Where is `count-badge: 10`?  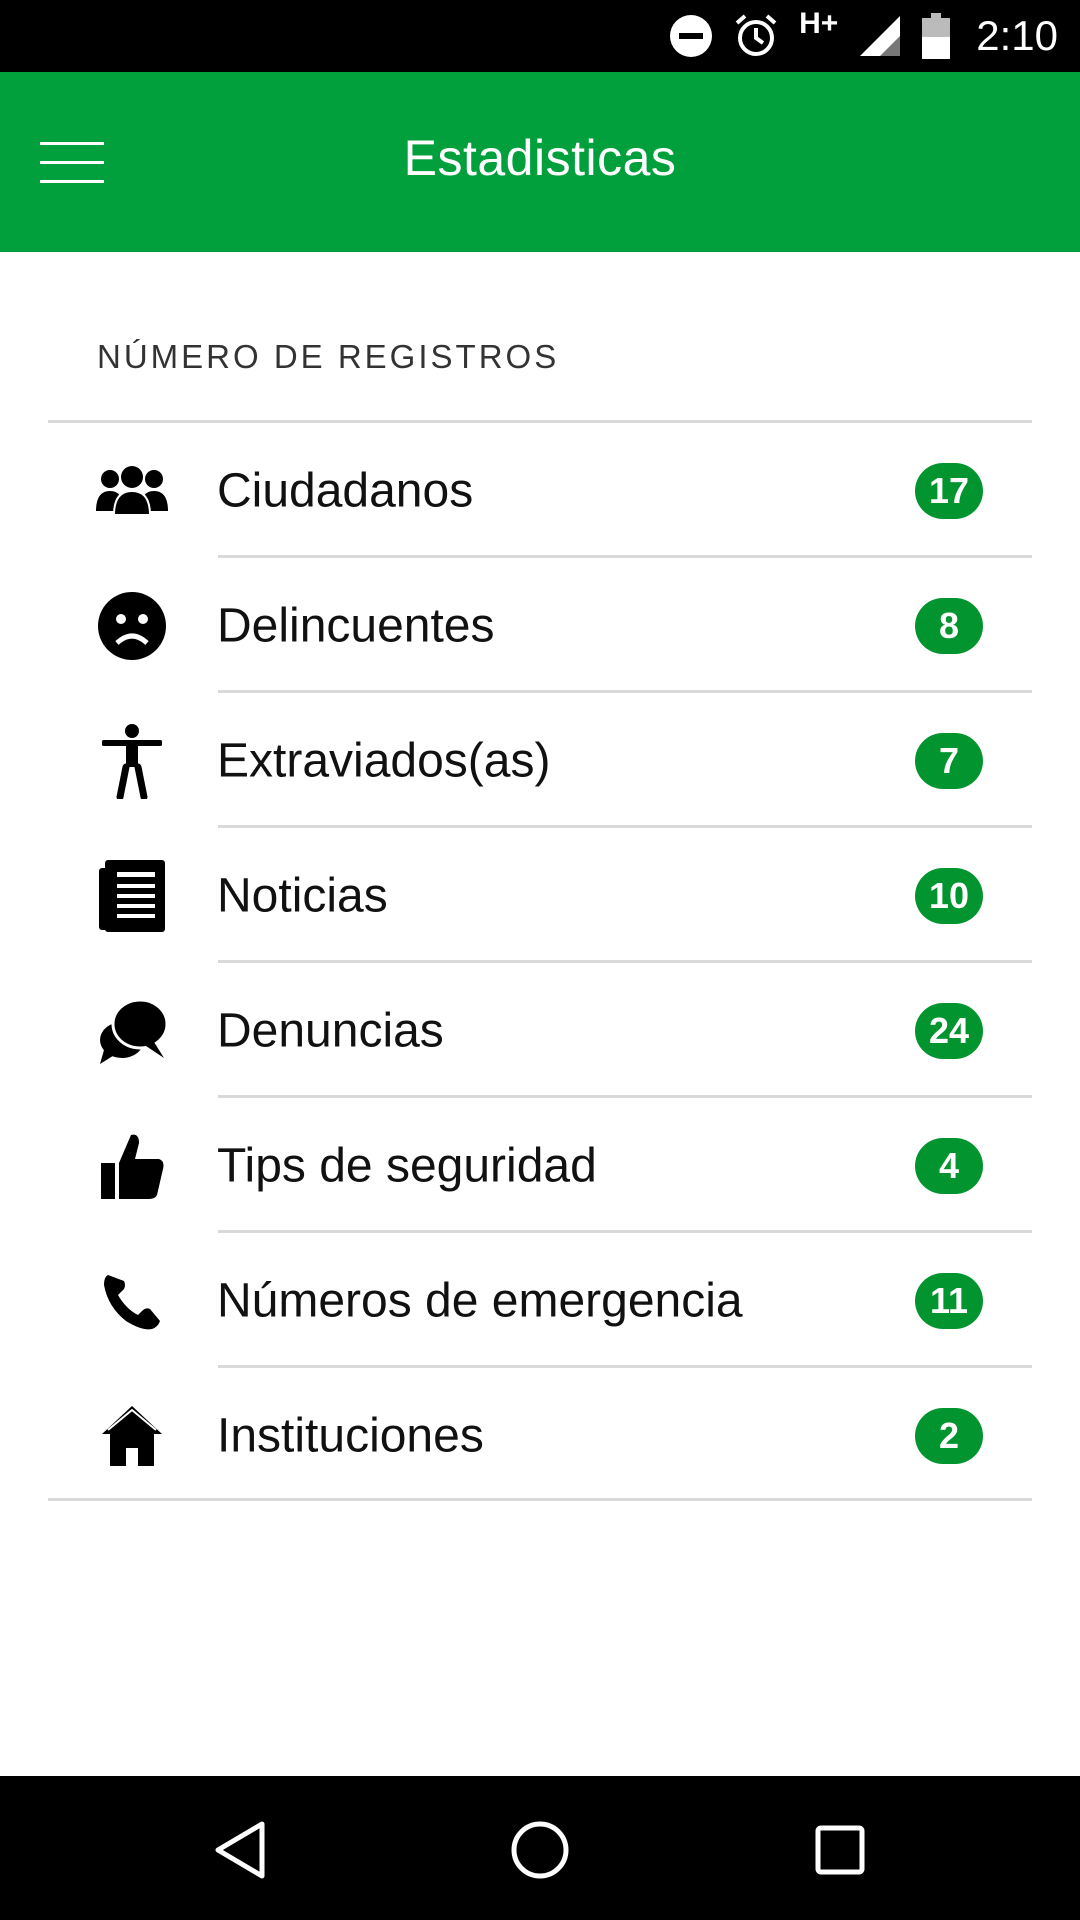
count-badge: 10 is located at coordinates (948, 895).